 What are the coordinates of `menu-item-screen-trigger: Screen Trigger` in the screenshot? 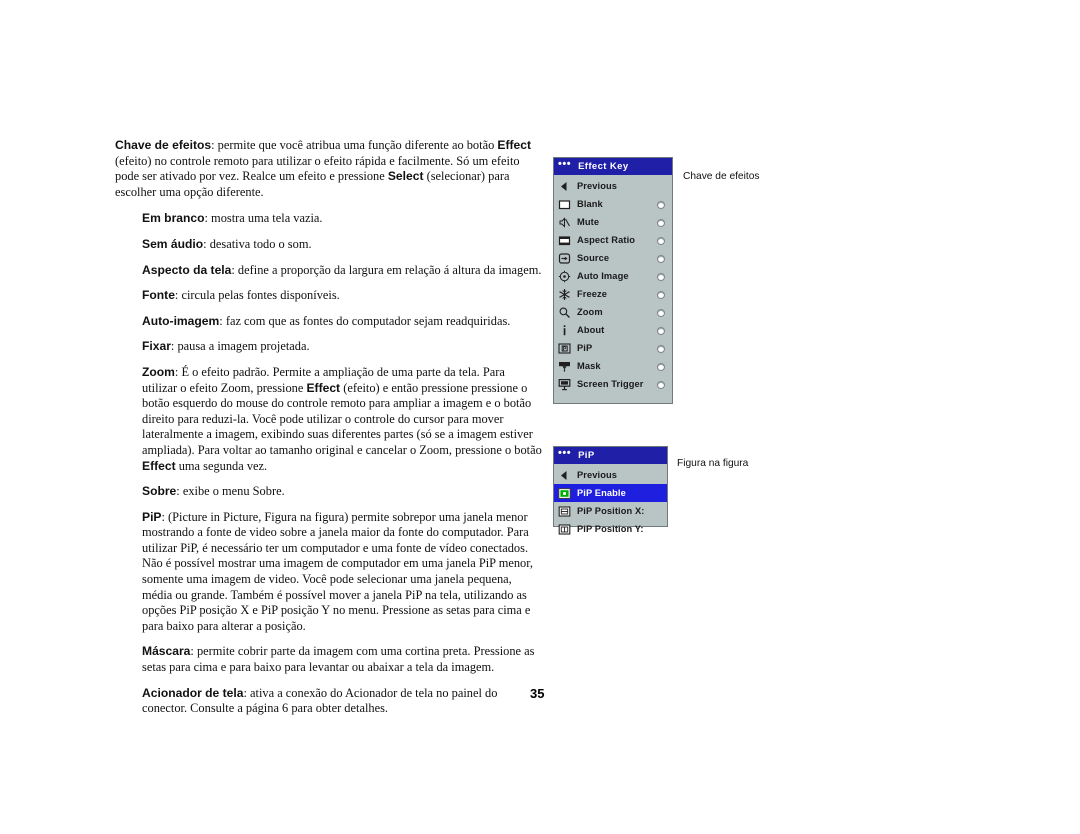 It's located at (613, 384).